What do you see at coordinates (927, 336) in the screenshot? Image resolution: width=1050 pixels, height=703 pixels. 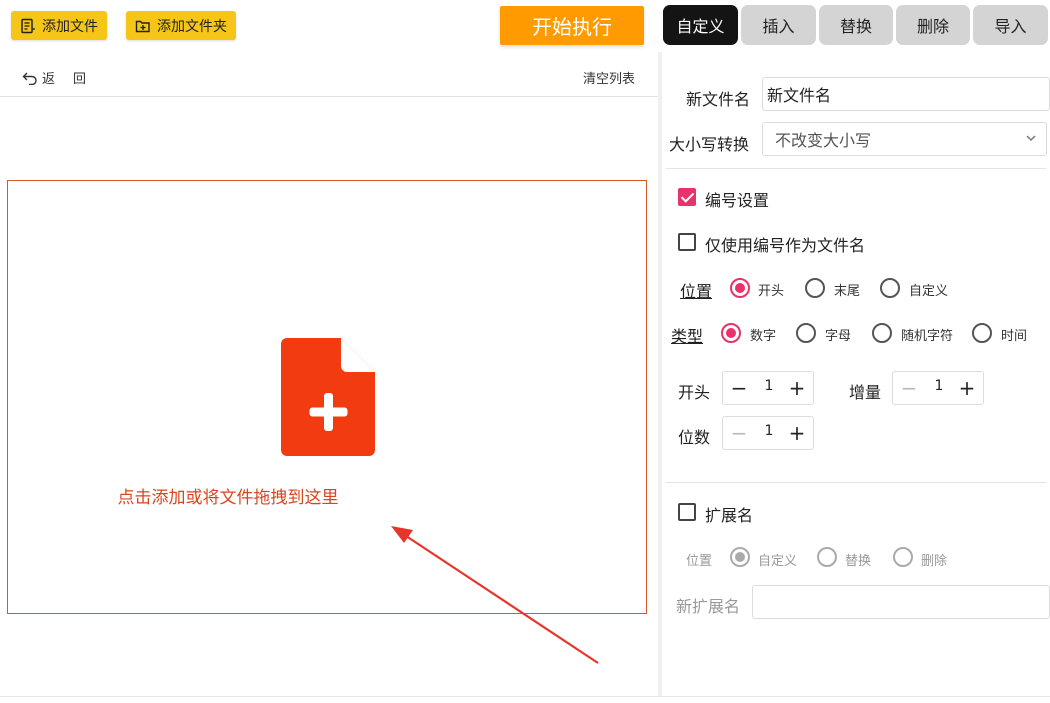 I see `type-random-label: 随机字符` at bounding box center [927, 336].